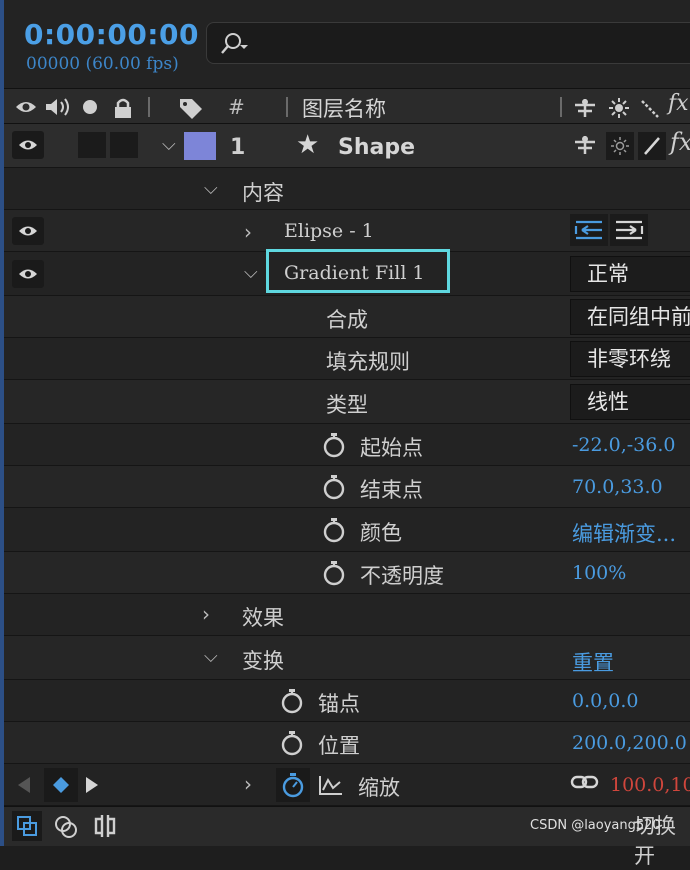  I want to click on end-point-value: 70.0,33.0, so click(617, 487).